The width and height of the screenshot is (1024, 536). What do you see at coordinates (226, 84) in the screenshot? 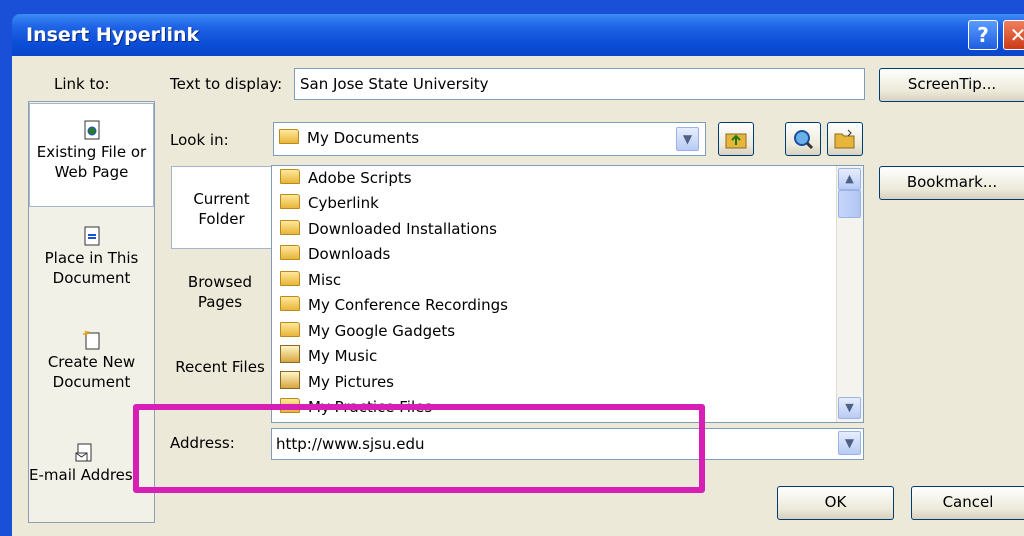
I see `text-to-display-label: Text to display:` at bounding box center [226, 84].